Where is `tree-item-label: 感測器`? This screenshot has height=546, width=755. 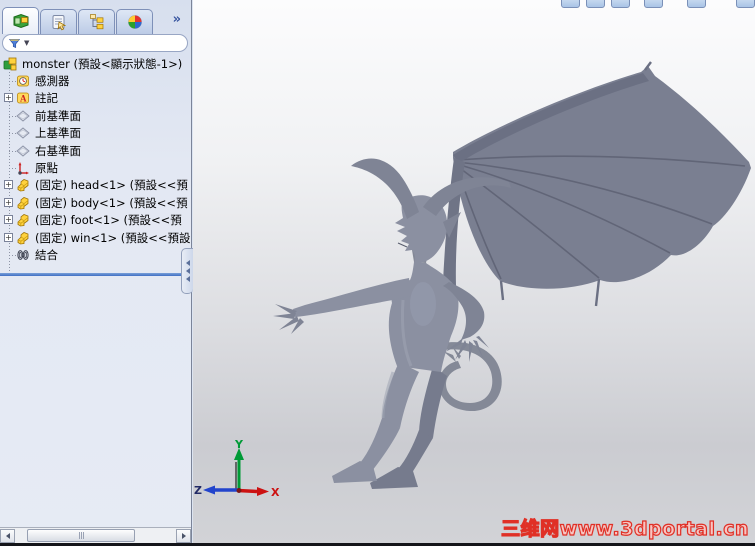 tree-item-label: 感測器 is located at coordinates (52, 81).